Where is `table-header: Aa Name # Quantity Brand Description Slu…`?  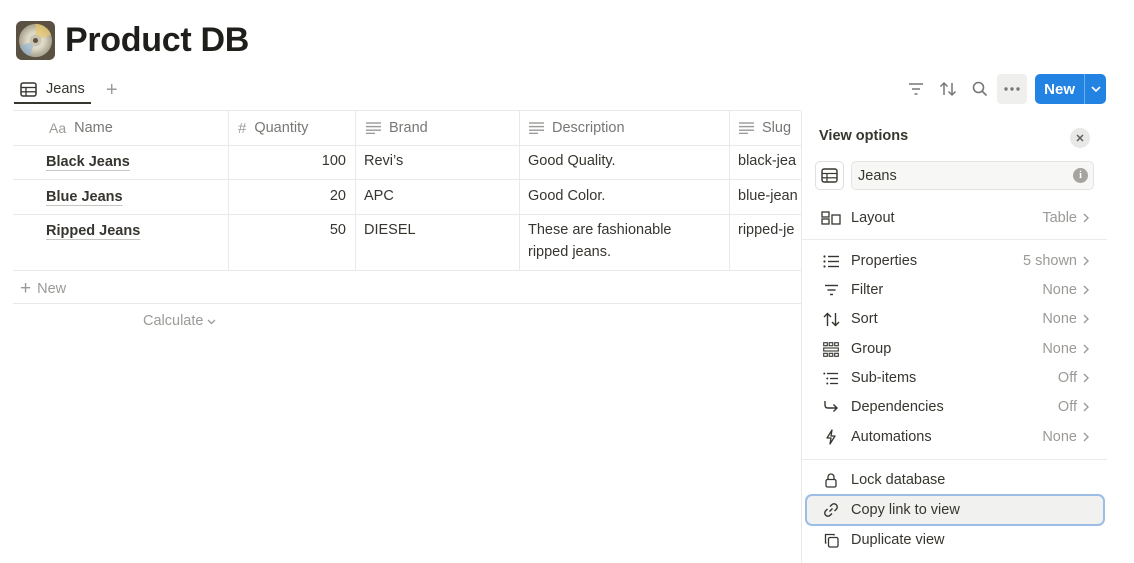
table-header: Aa Name # Quantity Brand Description Slu… is located at coordinates (407, 128).